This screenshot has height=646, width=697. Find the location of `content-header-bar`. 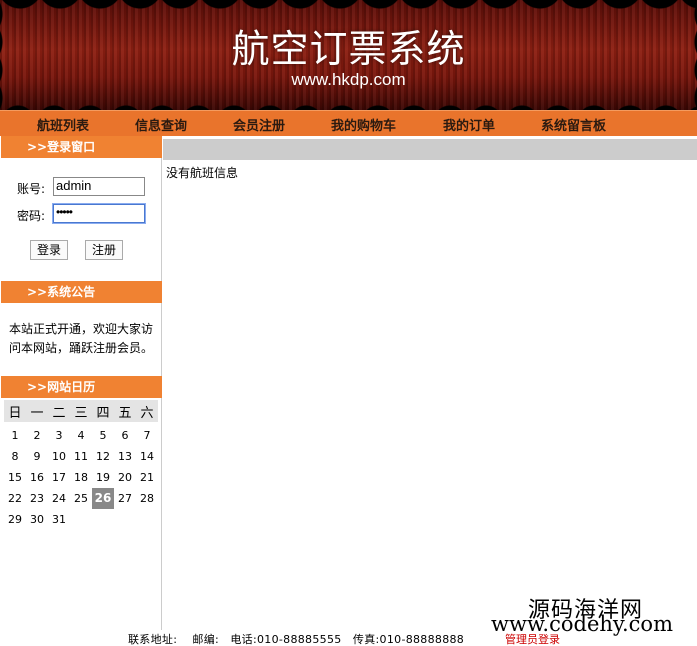

content-header-bar is located at coordinates (430, 149).